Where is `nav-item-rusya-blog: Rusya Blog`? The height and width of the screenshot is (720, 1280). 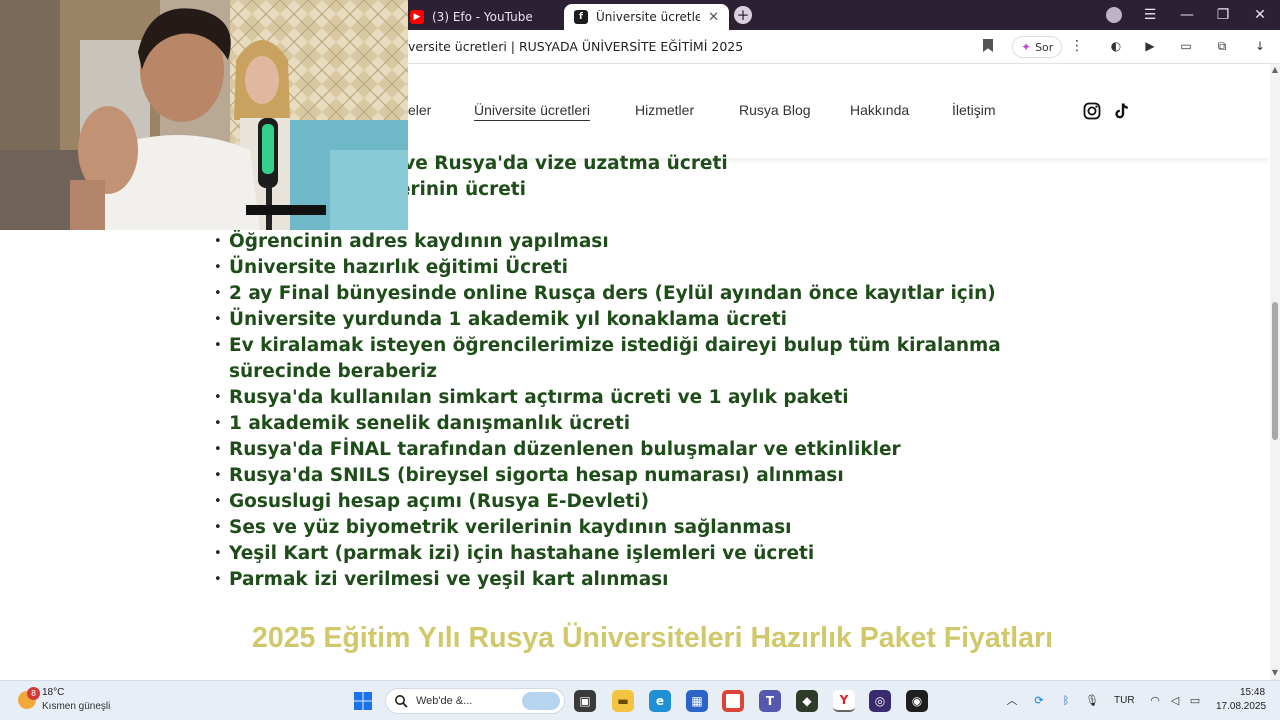 nav-item-rusya-blog: Rusya Blog is located at coordinates (775, 110).